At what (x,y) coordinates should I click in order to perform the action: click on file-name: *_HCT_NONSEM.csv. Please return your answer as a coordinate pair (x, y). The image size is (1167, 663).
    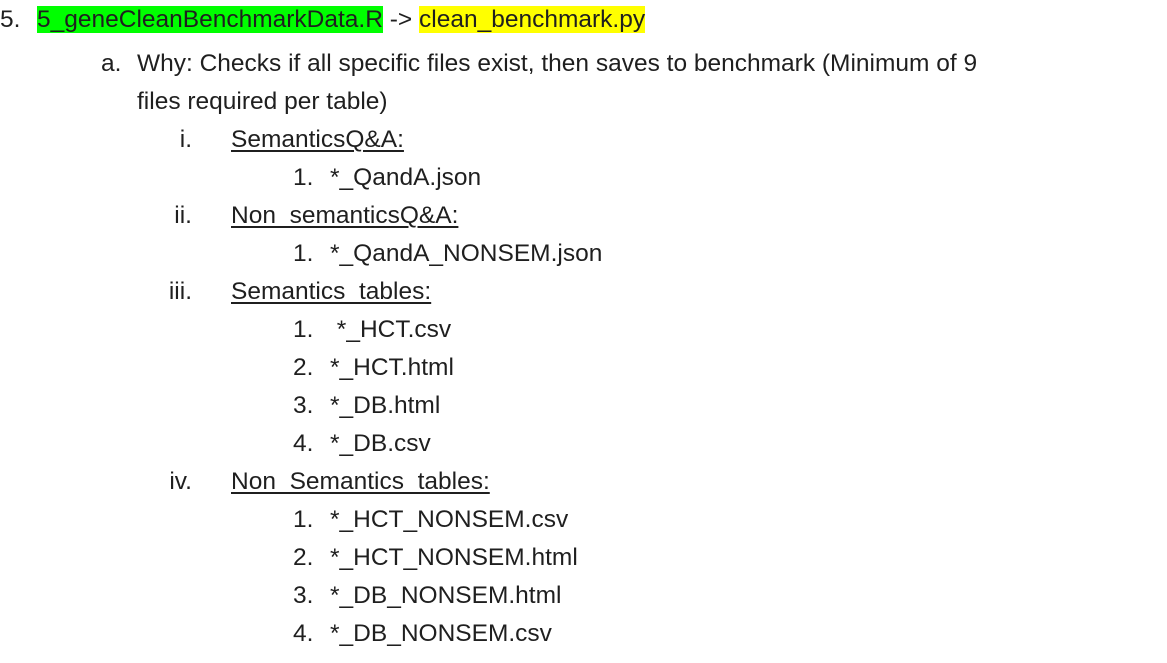
    Looking at the image, I should click on (449, 519).